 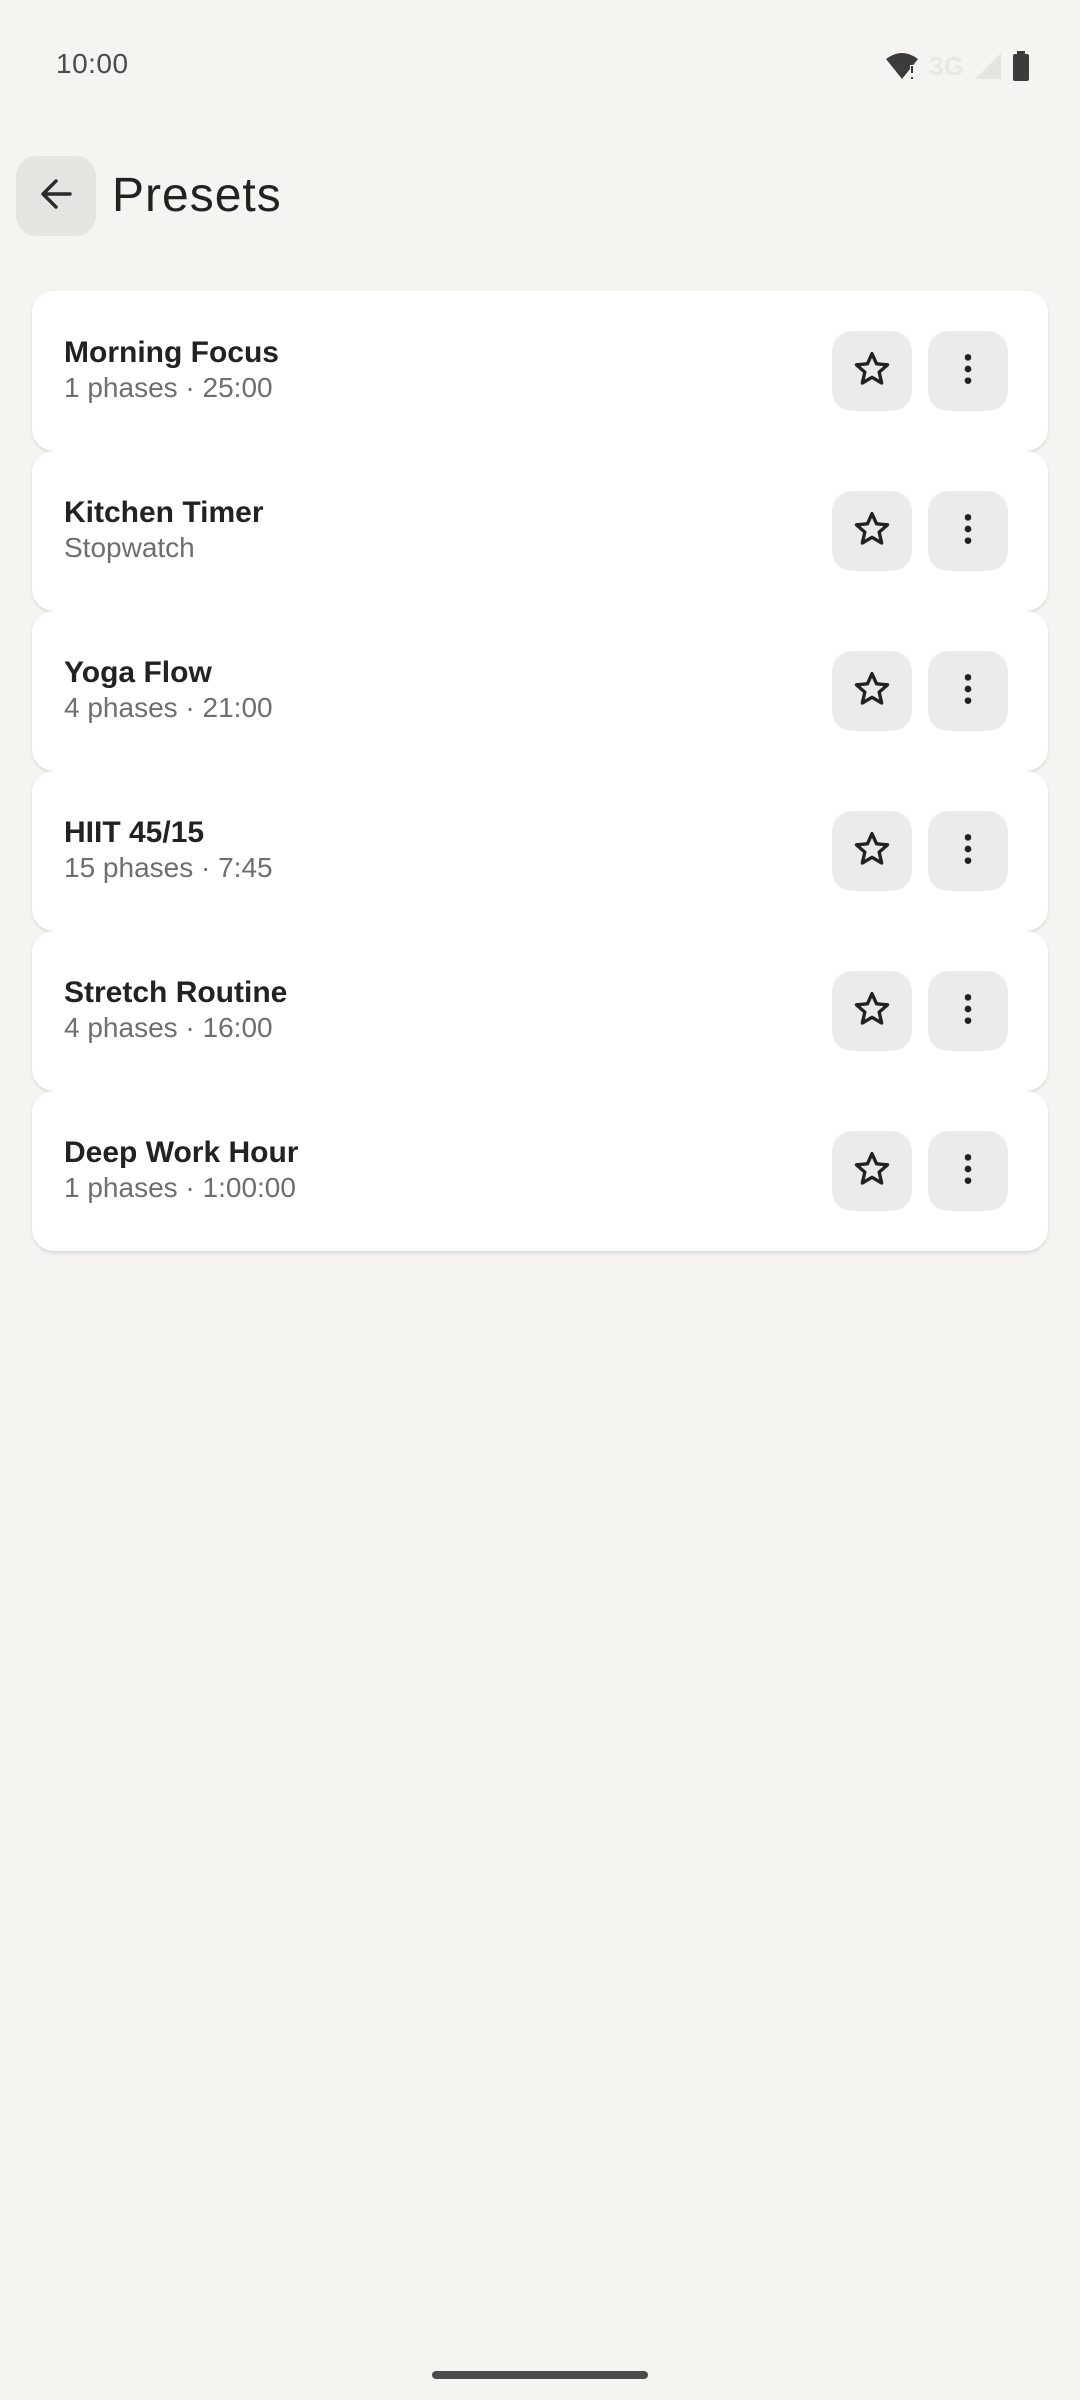 I want to click on status-icons: 3G, so click(x=957, y=66).